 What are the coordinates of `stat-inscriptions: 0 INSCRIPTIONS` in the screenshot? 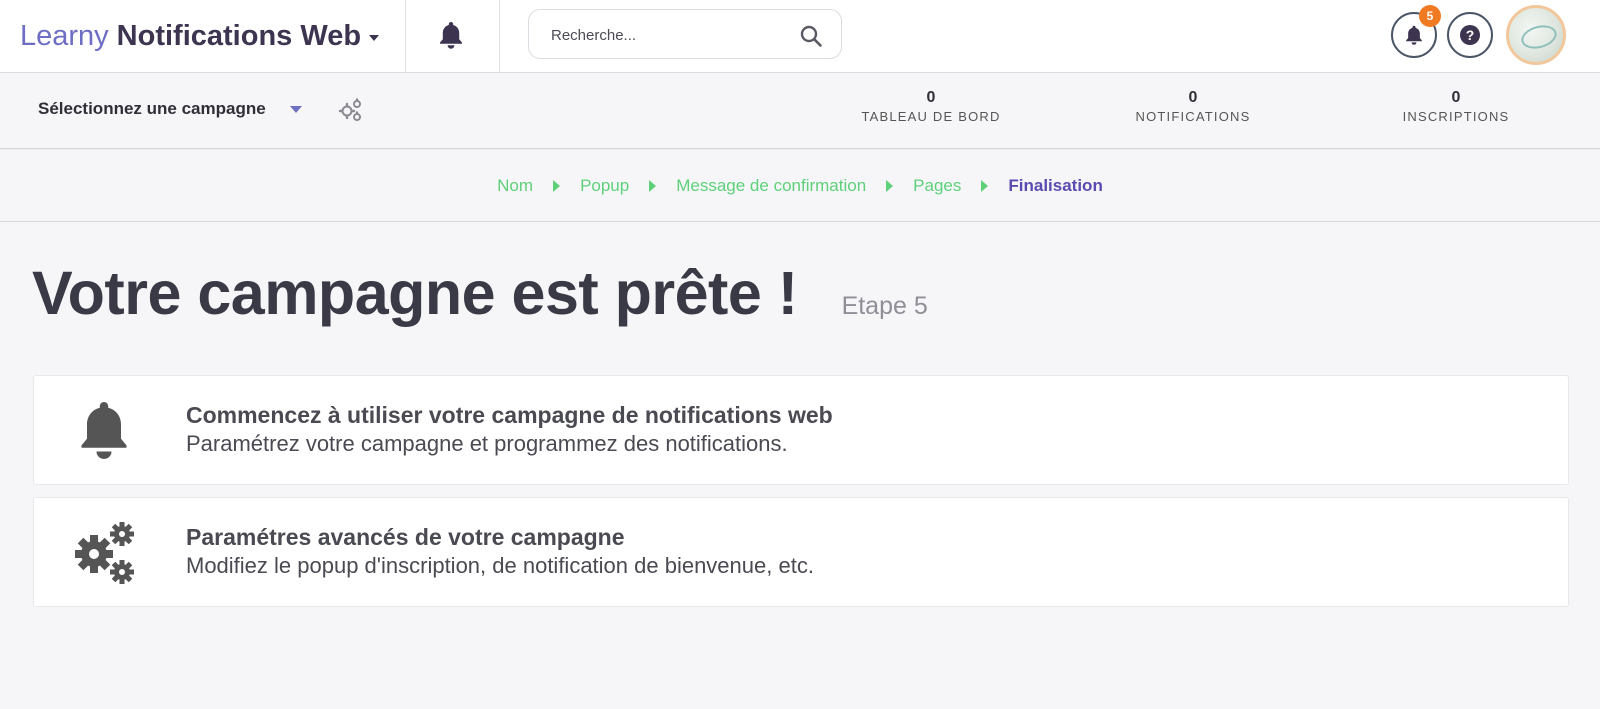 It's located at (1456, 106).